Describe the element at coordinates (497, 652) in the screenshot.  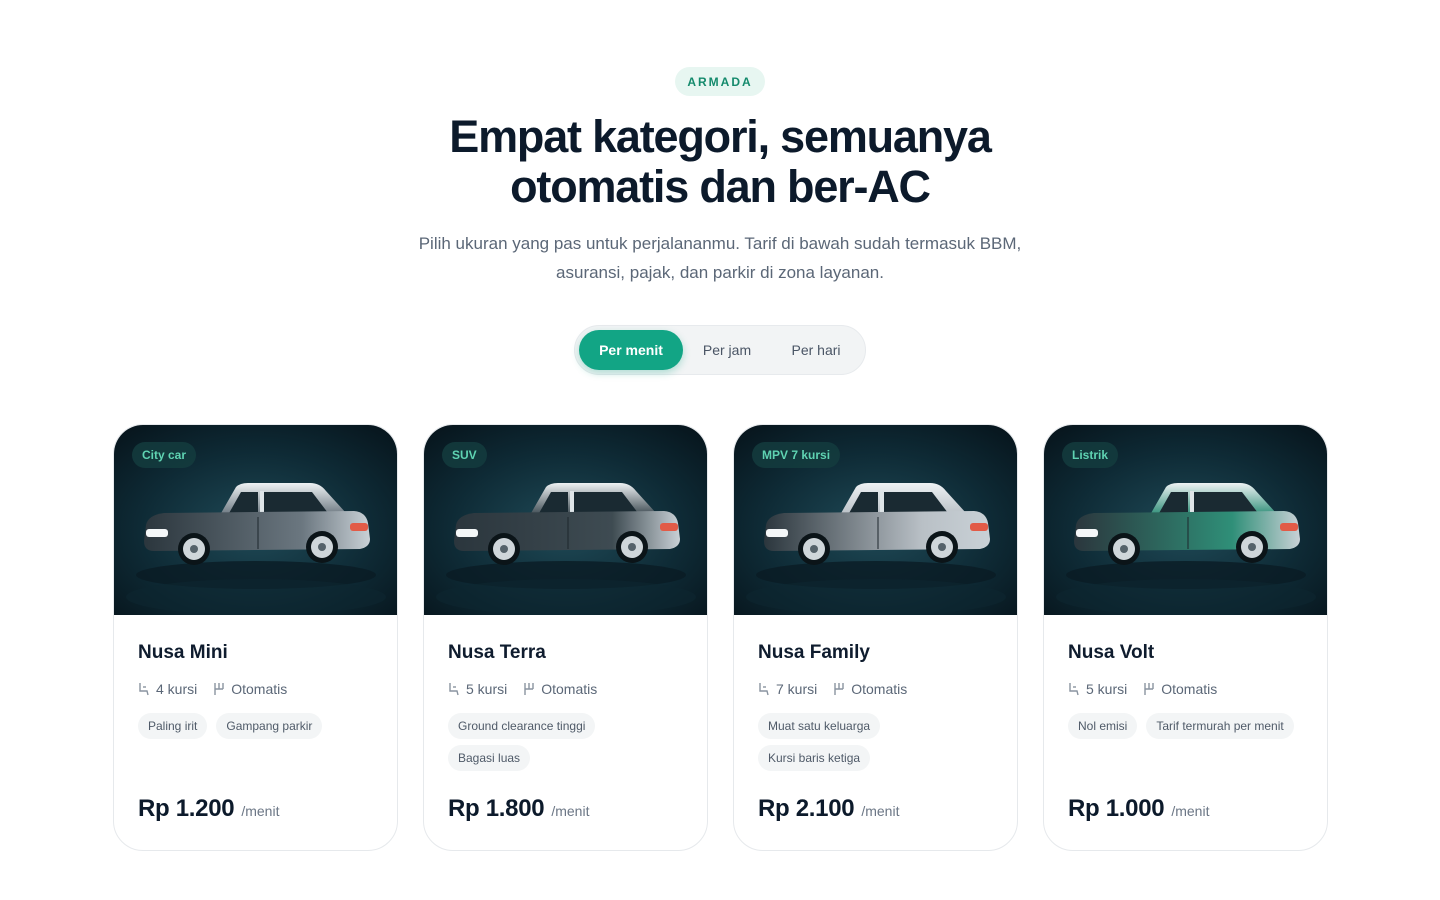
I see `vehicle-name: Nusa Terra` at that location.